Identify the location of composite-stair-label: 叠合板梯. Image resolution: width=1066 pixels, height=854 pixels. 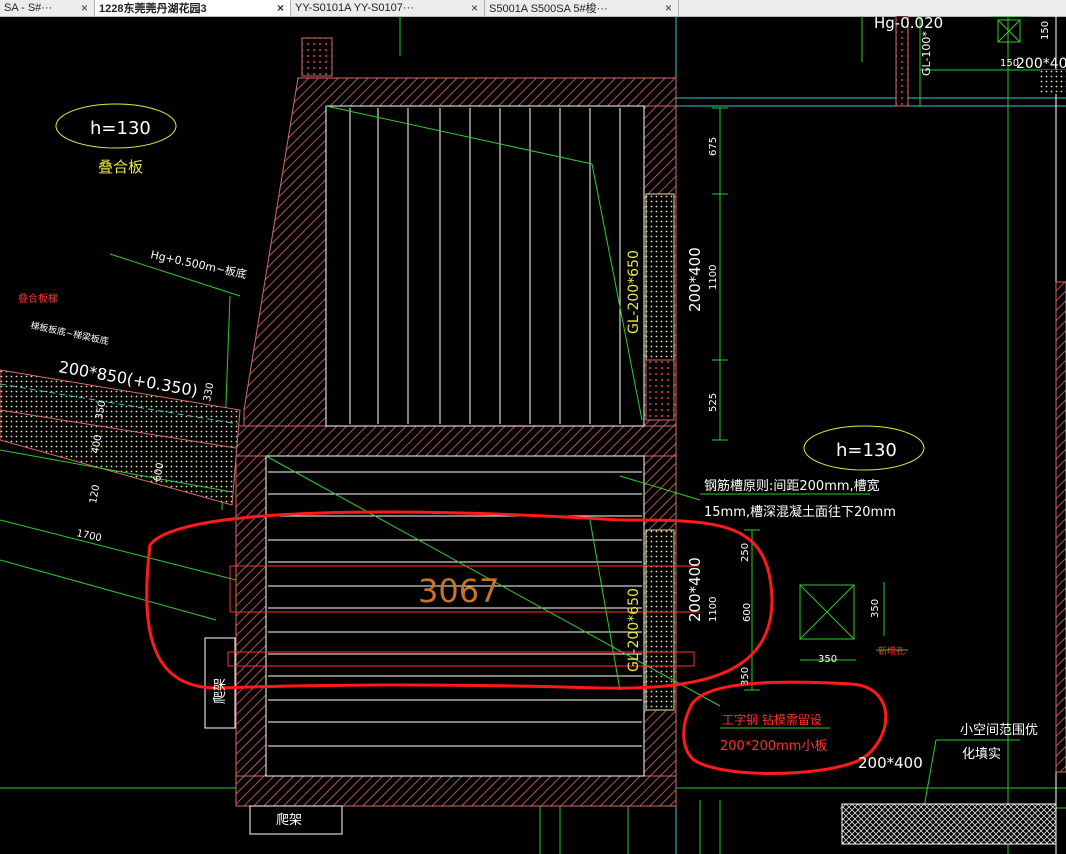
(38, 298).